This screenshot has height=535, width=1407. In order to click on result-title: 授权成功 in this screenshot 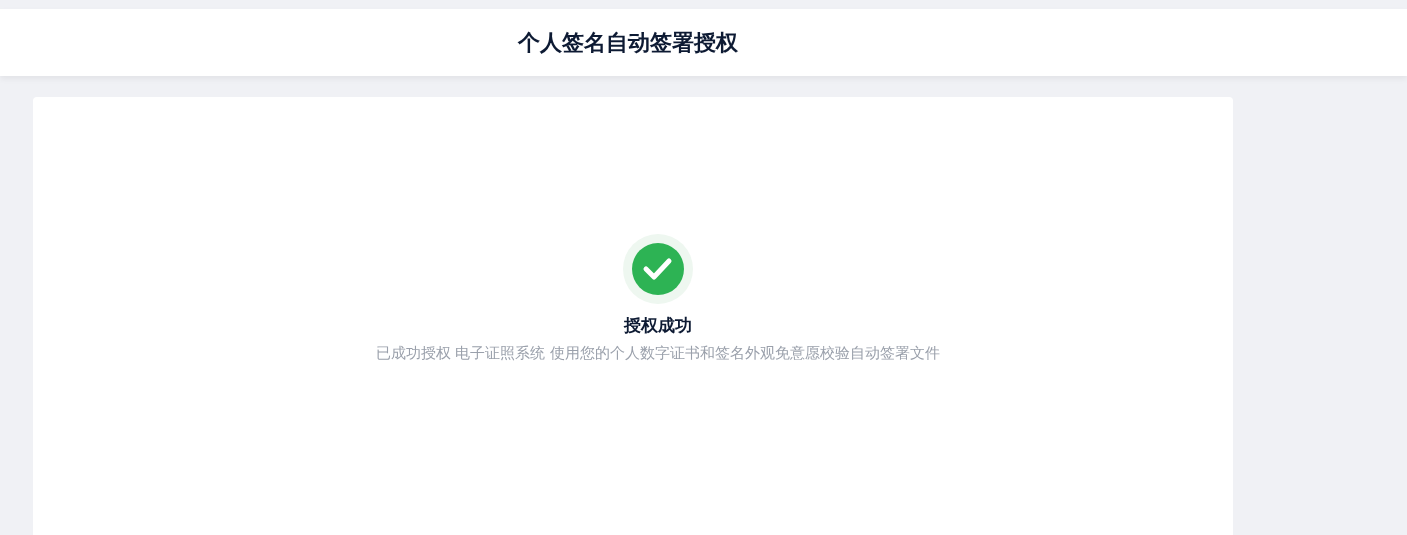, I will do `click(658, 325)`.